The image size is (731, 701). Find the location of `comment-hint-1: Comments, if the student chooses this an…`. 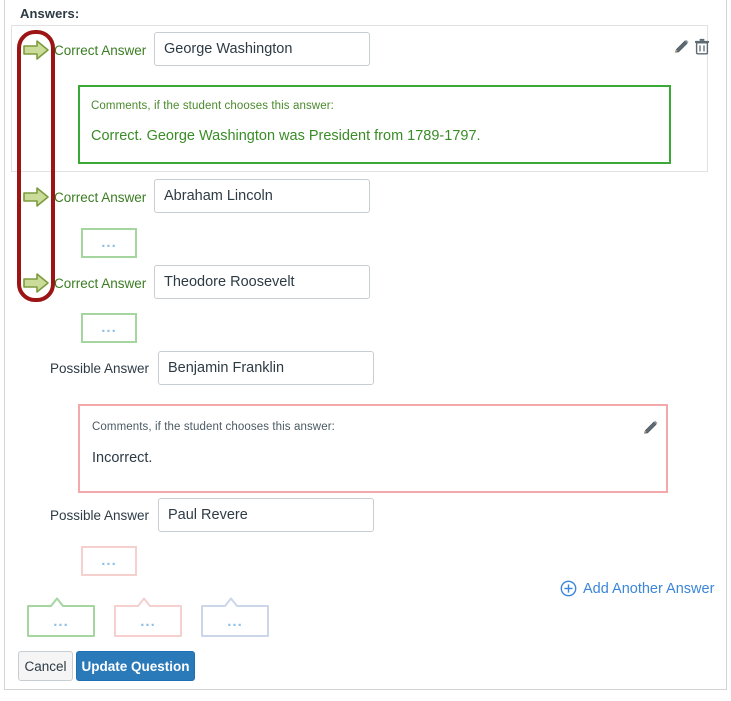

comment-hint-1: Comments, if the student chooses this an… is located at coordinates (212, 106).